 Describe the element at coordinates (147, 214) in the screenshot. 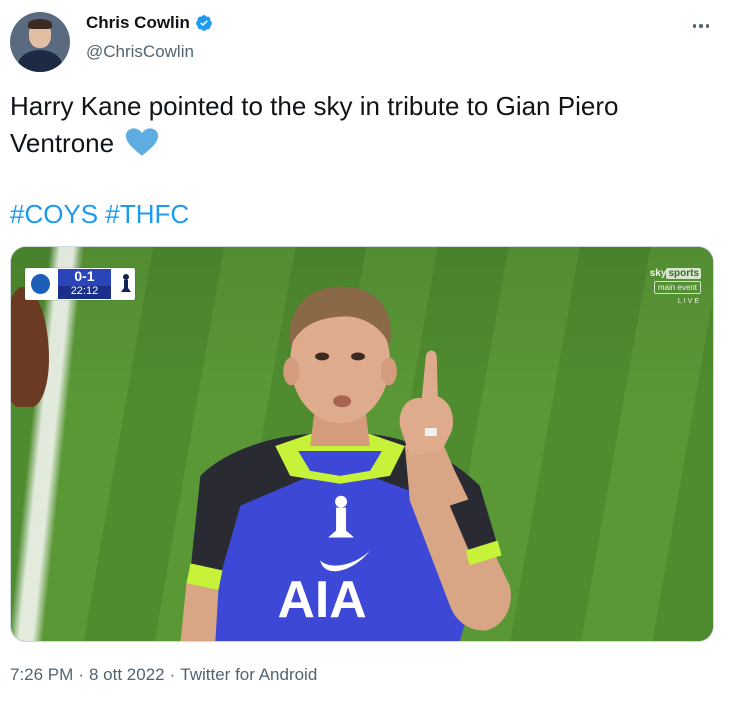

I see `hashtag-thfc-link: #THFC` at that location.